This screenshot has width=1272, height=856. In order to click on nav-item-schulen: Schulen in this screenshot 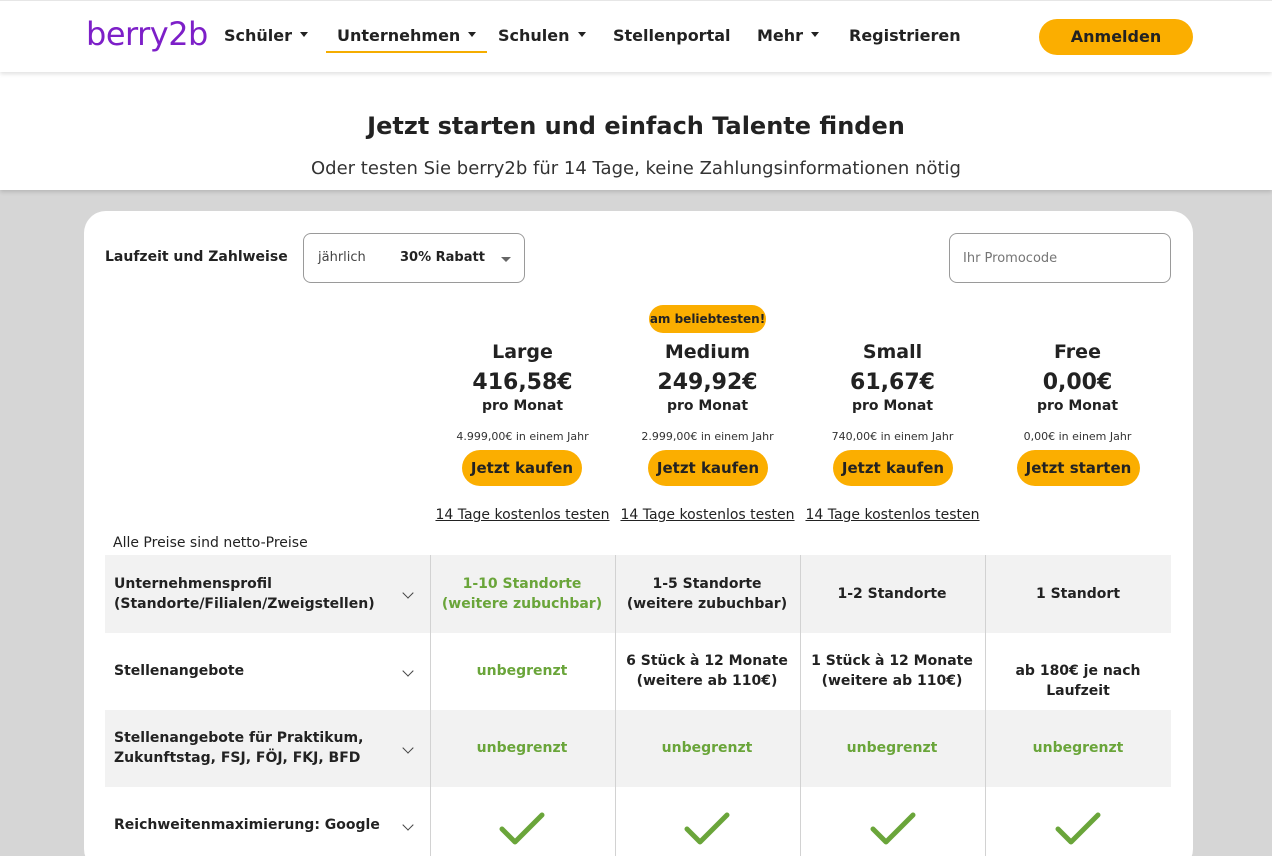, I will do `click(542, 35)`.